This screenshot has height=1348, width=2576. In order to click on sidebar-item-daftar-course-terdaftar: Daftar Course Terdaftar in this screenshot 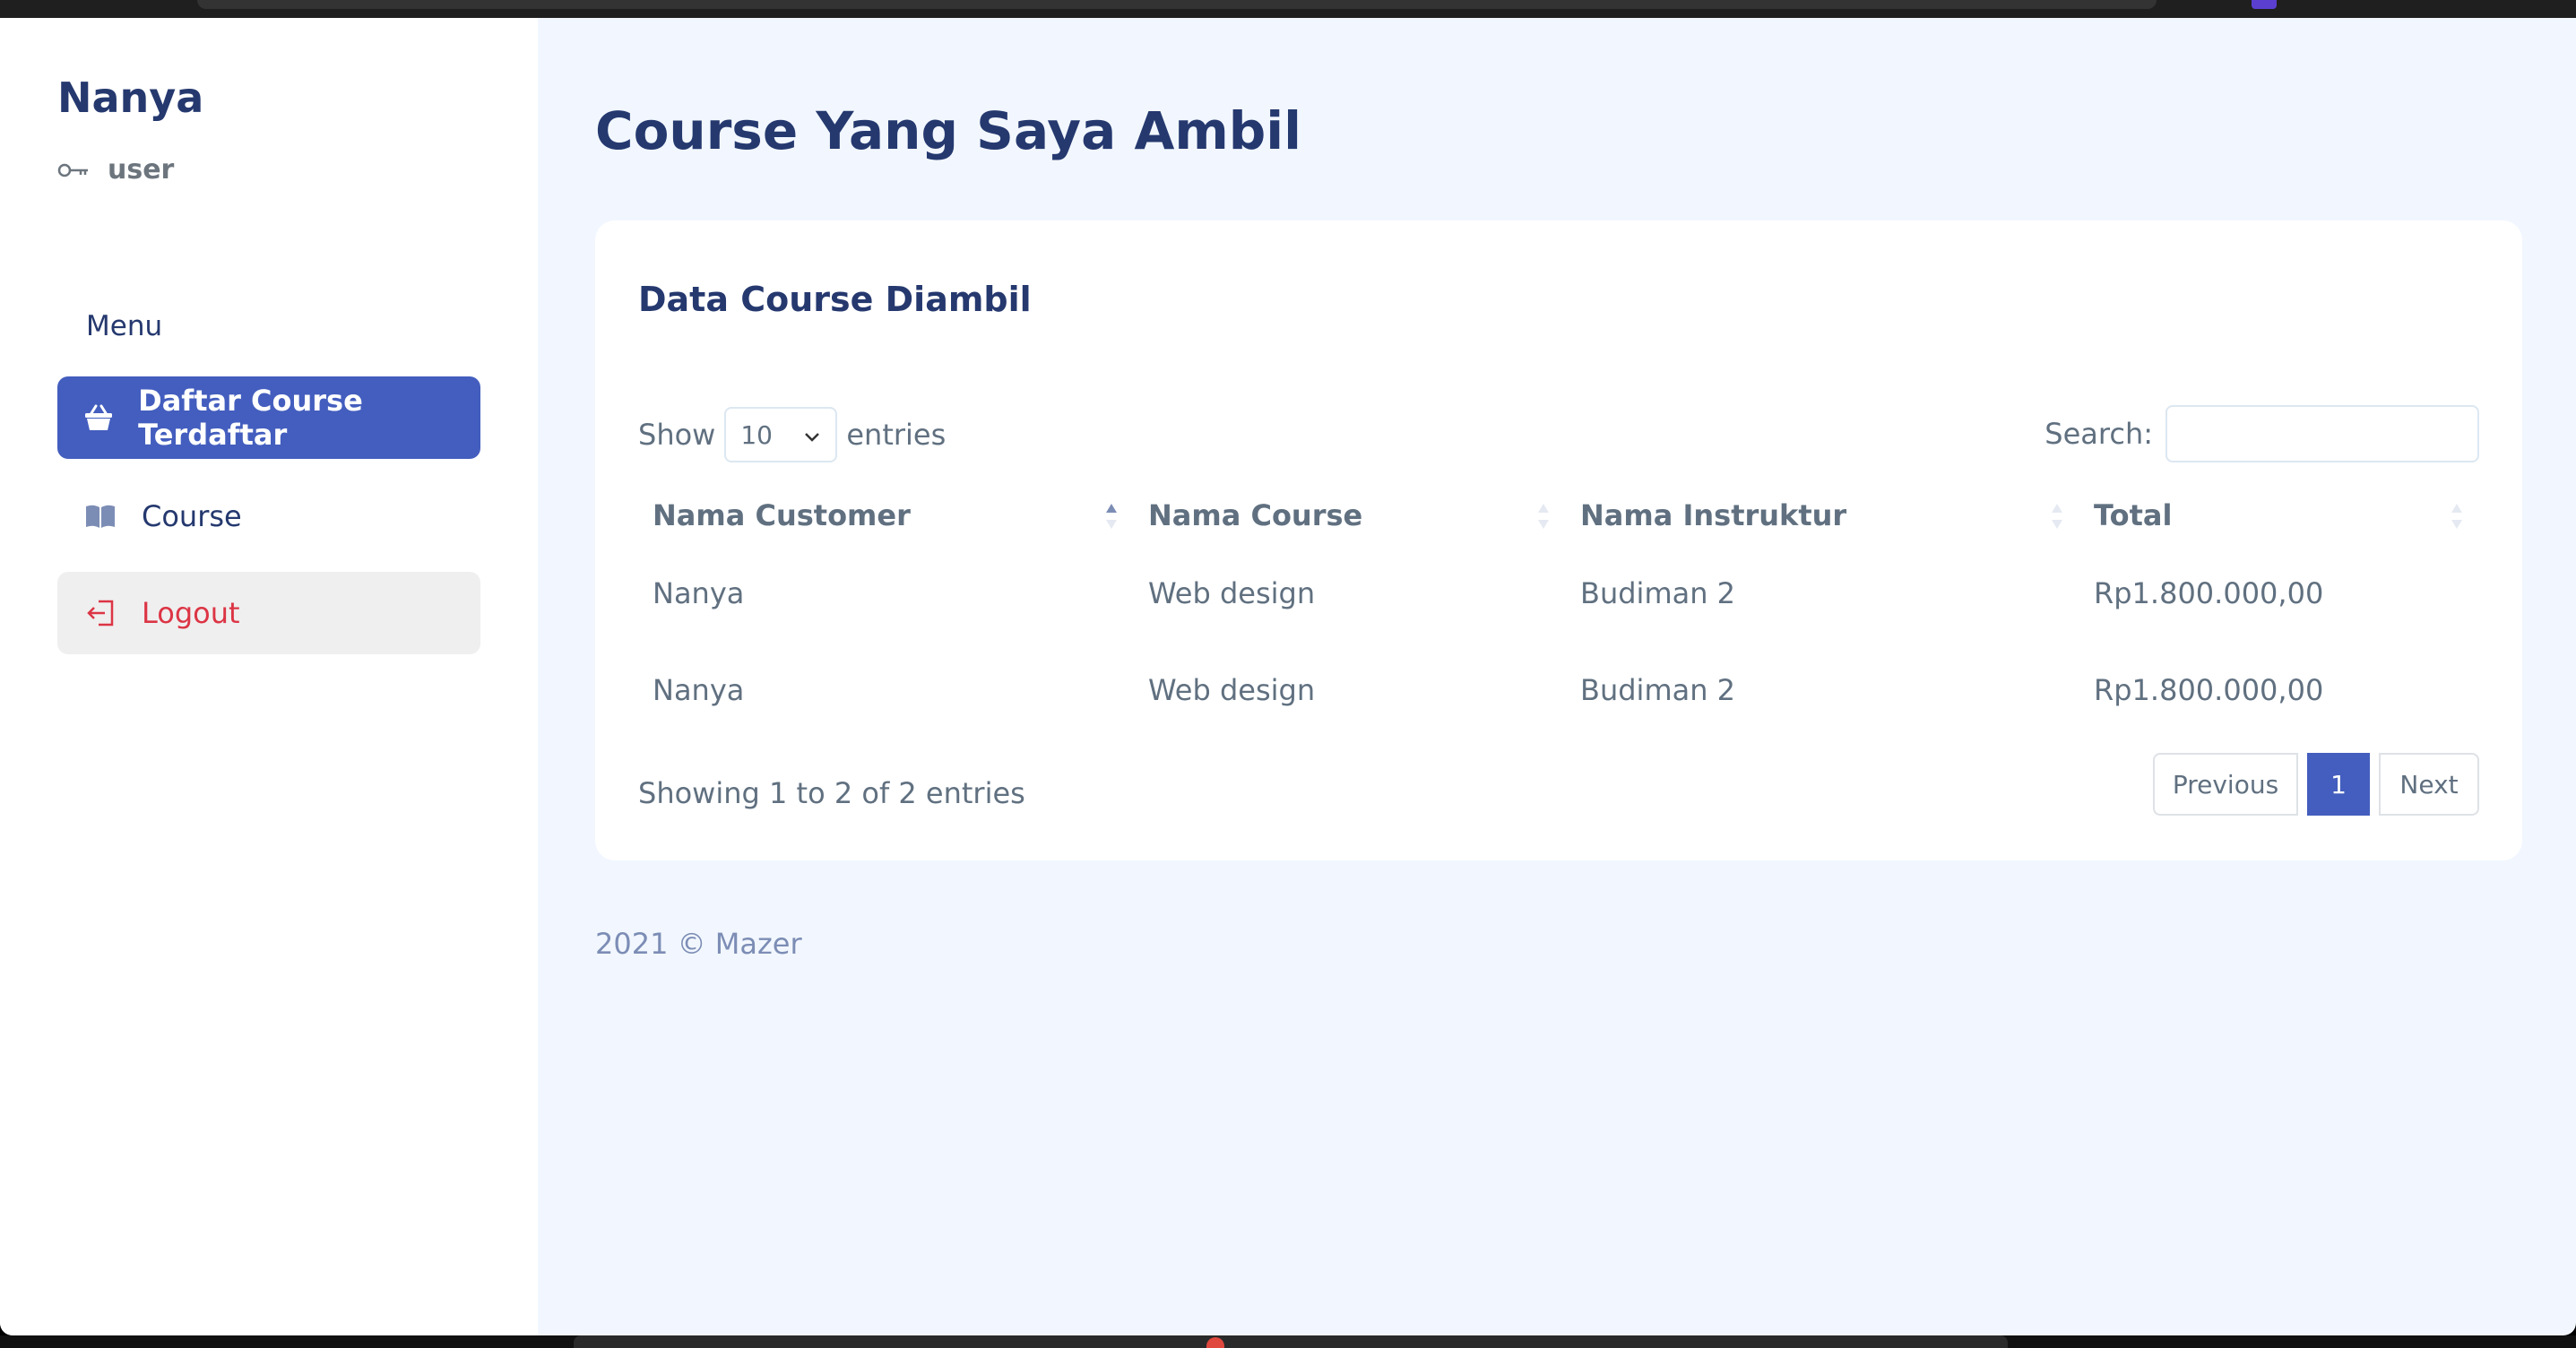, I will do `click(268, 418)`.